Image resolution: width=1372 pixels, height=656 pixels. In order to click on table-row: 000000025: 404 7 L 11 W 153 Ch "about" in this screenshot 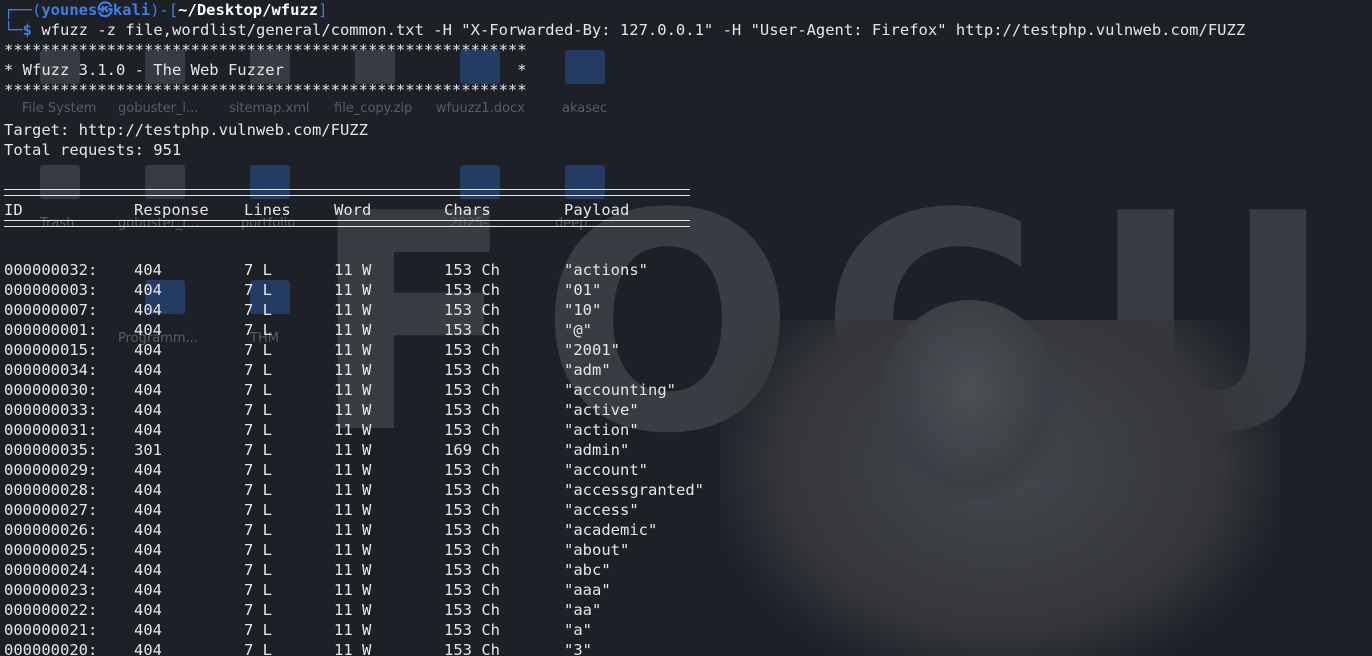, I will do `click(686, 550)`.